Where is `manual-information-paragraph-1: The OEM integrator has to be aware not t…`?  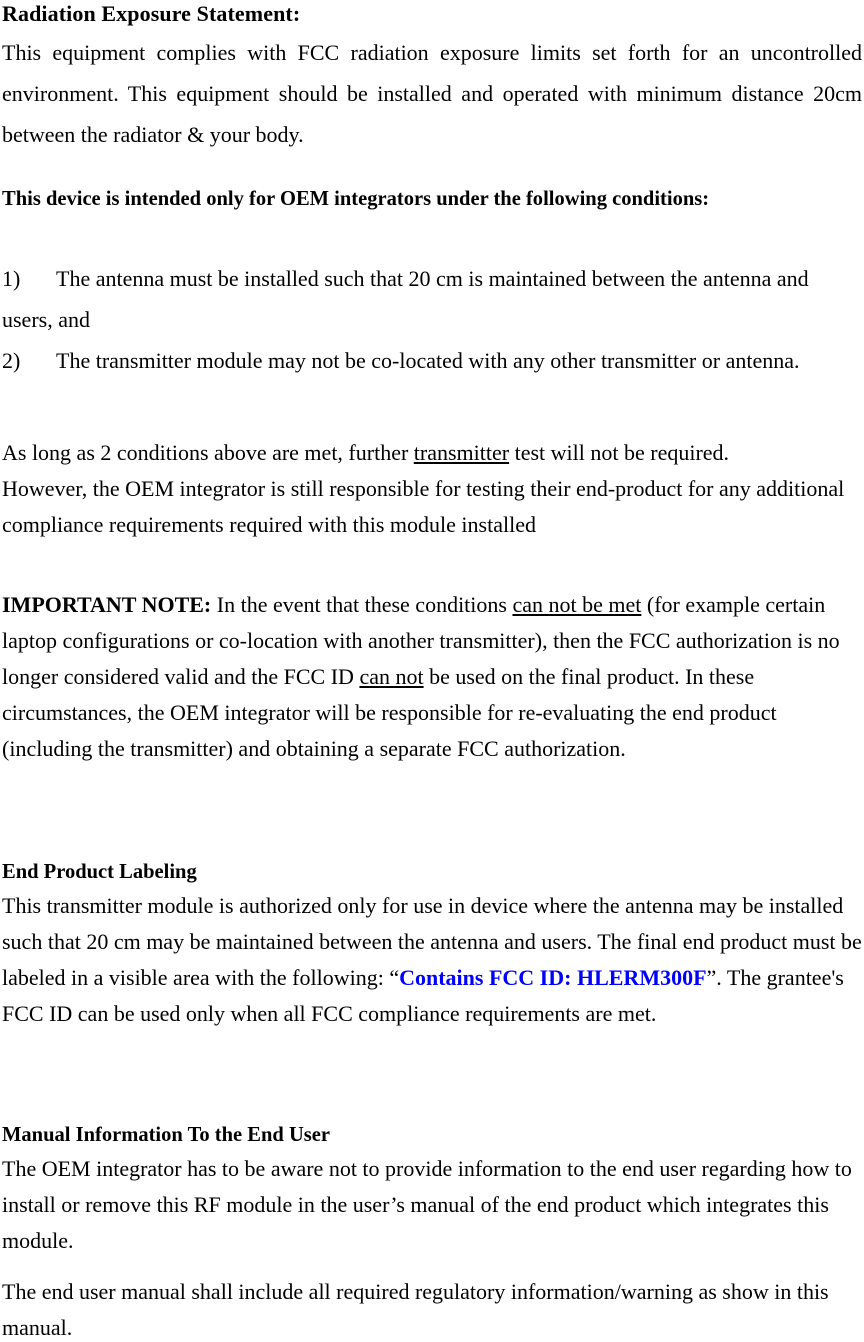 manual-information-paragraph-1: The OEM integrator has to be aware not t… is located at coordinates (427, 1204).